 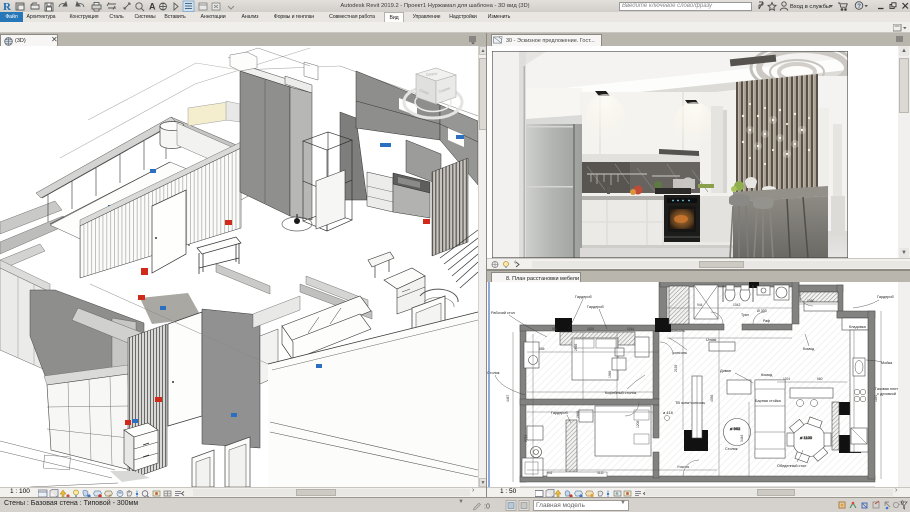 What do you see at coordinates (680, 353) in the screenshot?
I see `svg-text: консоль` at bounding box center [680, 353].